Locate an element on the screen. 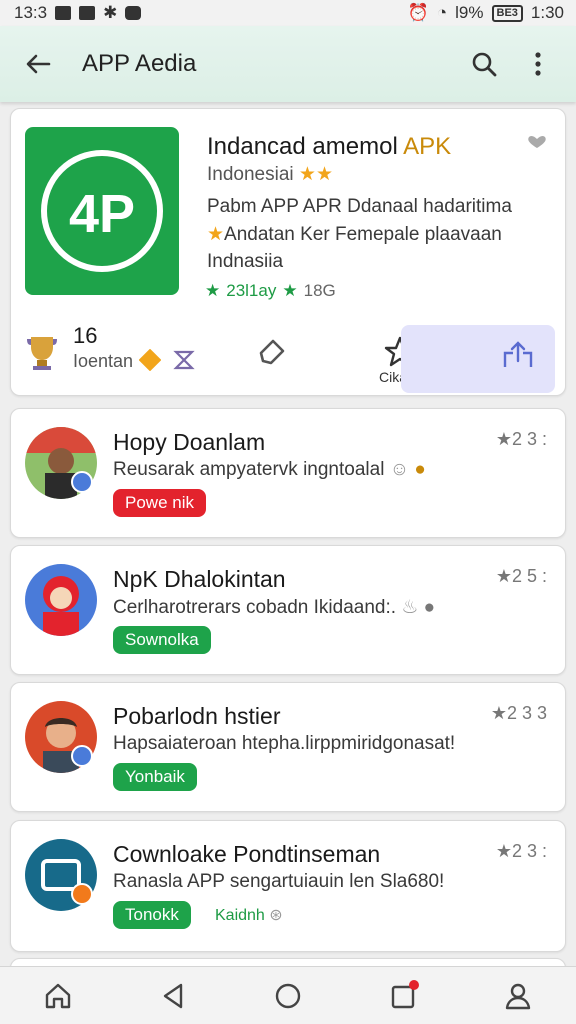  trophy-icon is located at coordinates (42, 351).